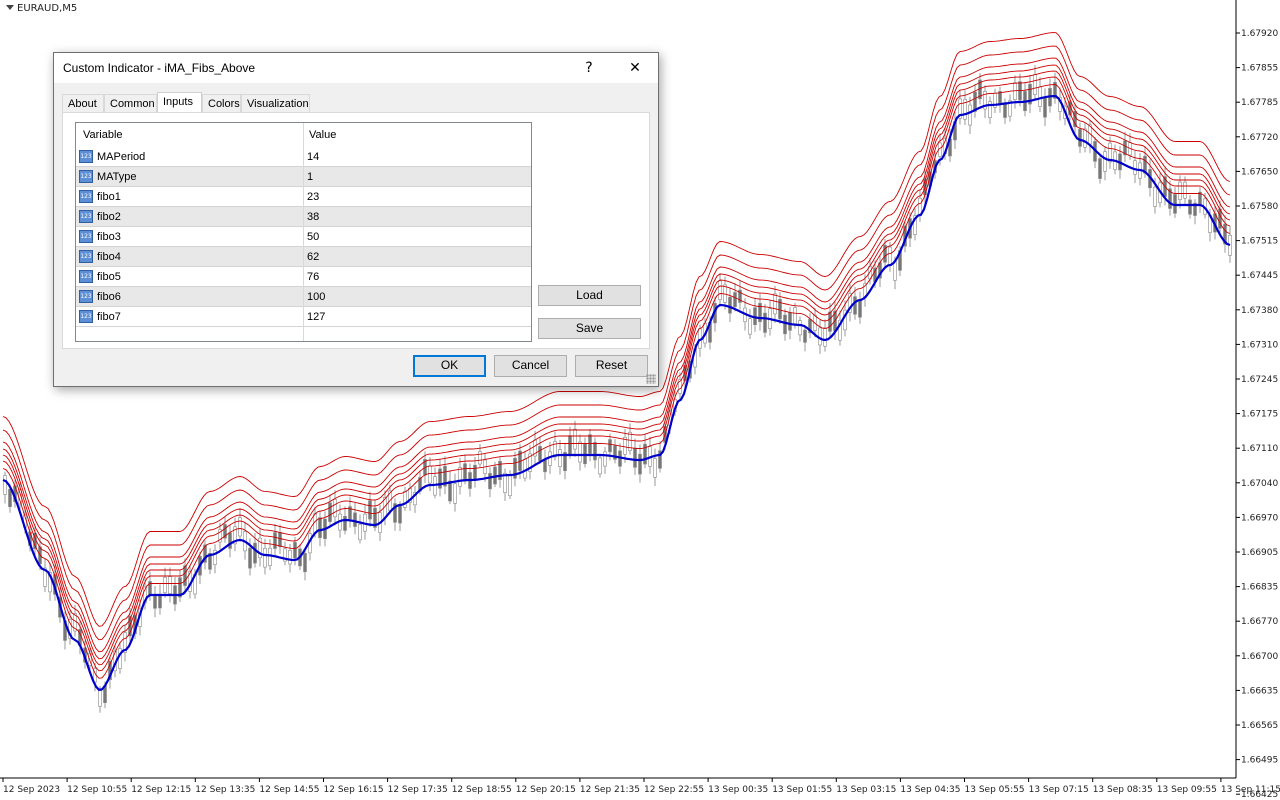 The width and height of the screenshot is (1280, 800). Describe the element at coordinates (109, 277) in the screenshot. I see `input-variable-name: fibo5` at that location.